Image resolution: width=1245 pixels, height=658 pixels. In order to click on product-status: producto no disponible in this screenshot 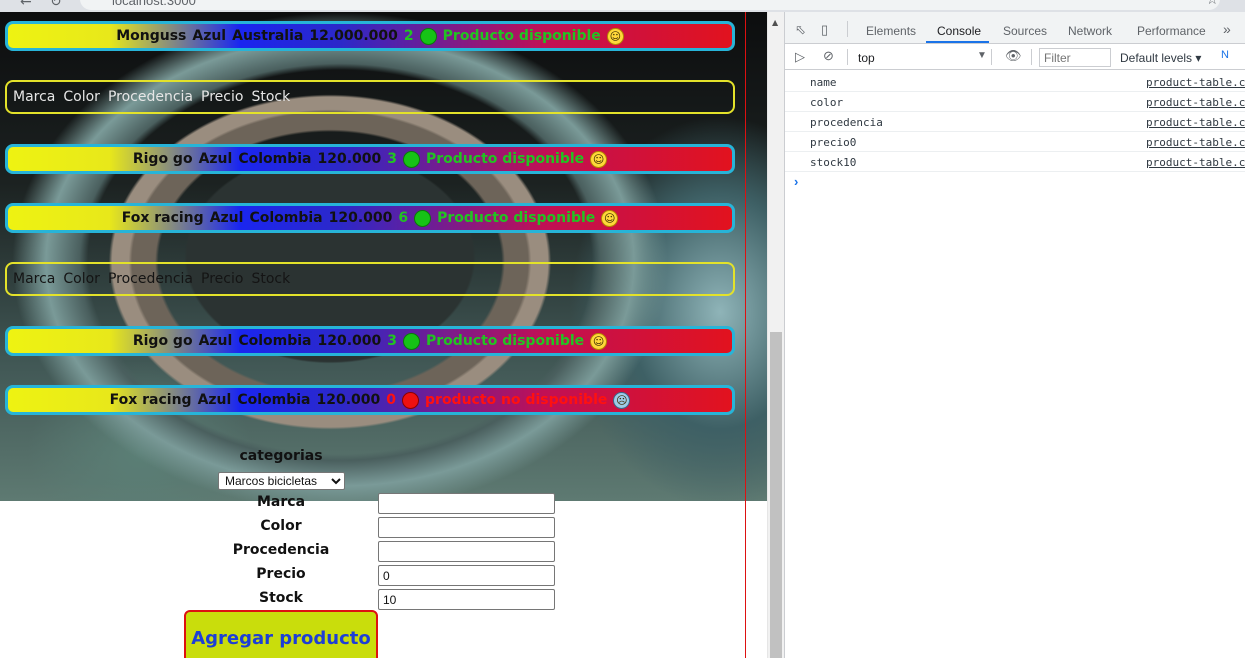, I will do `click(516, 400)`.